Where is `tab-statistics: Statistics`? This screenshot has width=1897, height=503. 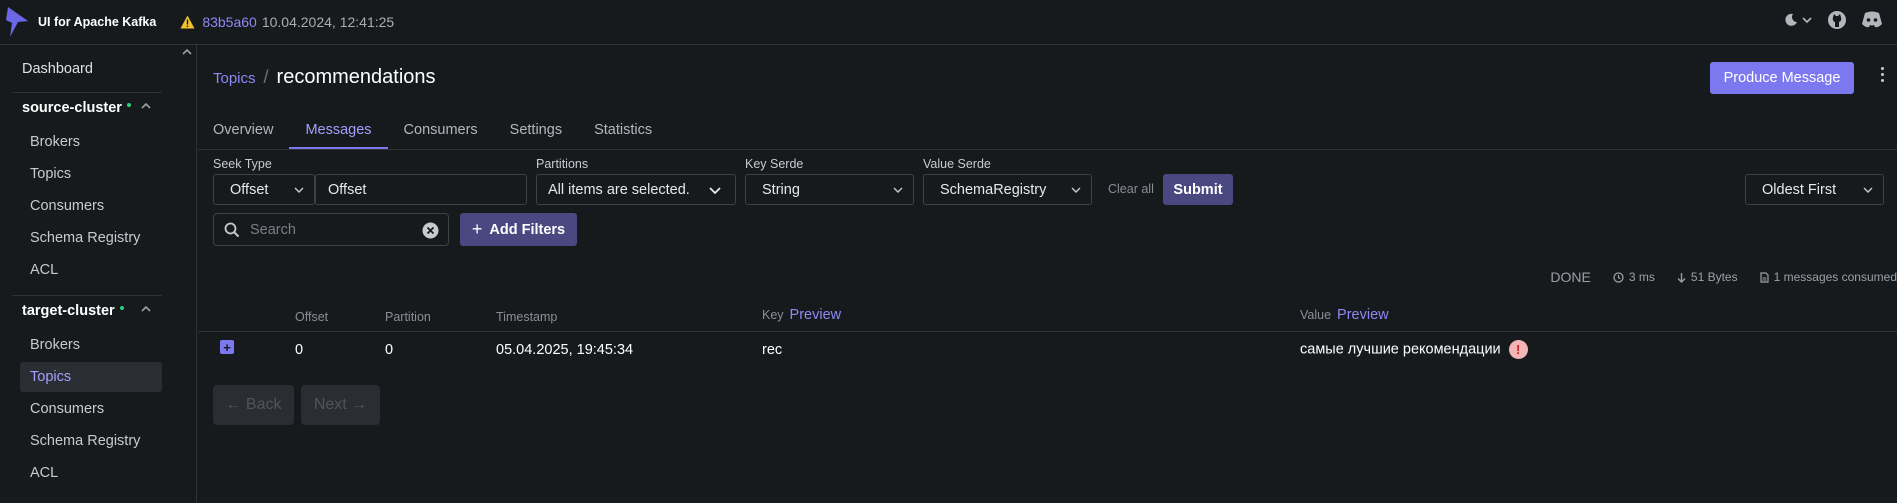
tab-statistics: Statistics is located at coordinates (623, 134).